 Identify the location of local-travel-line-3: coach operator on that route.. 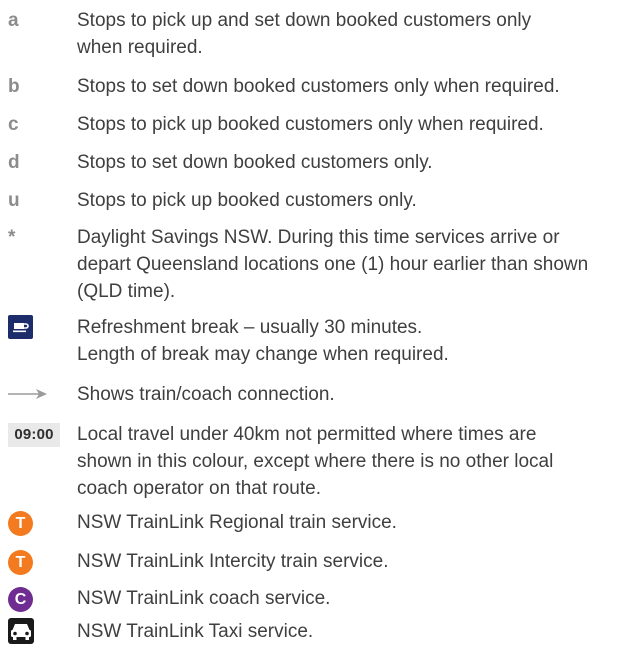
(199, 488).